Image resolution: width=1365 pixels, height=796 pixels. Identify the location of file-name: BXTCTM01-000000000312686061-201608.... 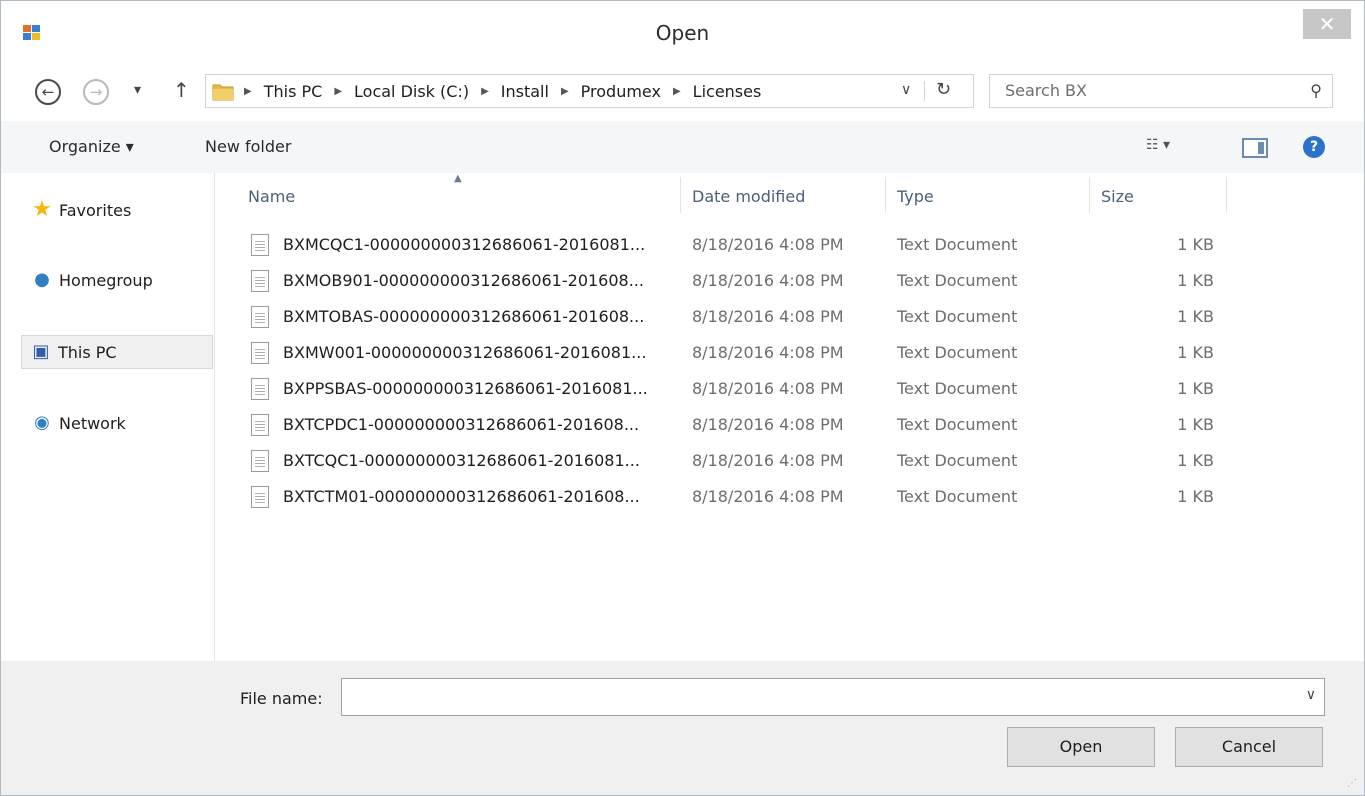
(461, 496).